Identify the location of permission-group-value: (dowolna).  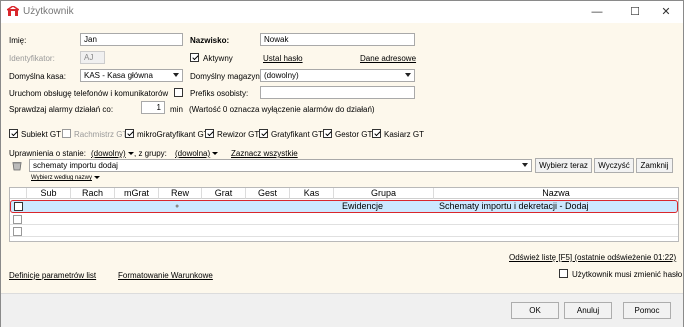
(193, 153).